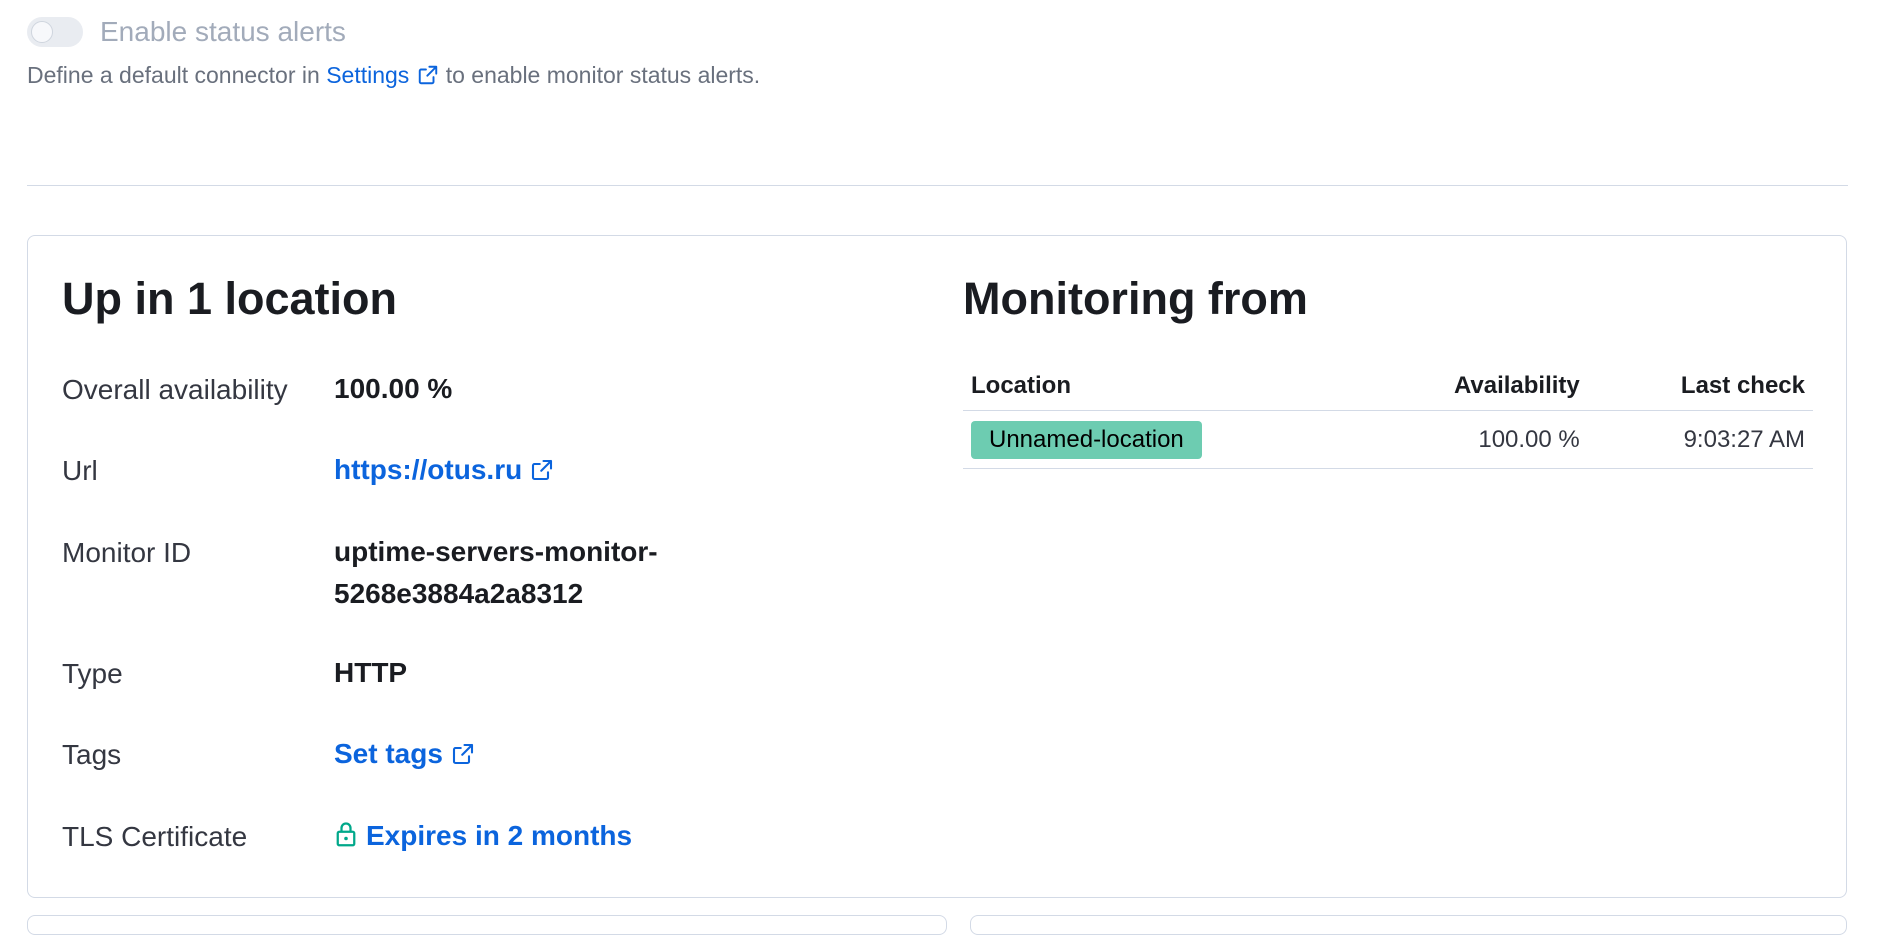  What do you see at coordinates (1408, 925) in the screenshot?
I see `bottom-right-panel` at bounding box center [1408, 925].